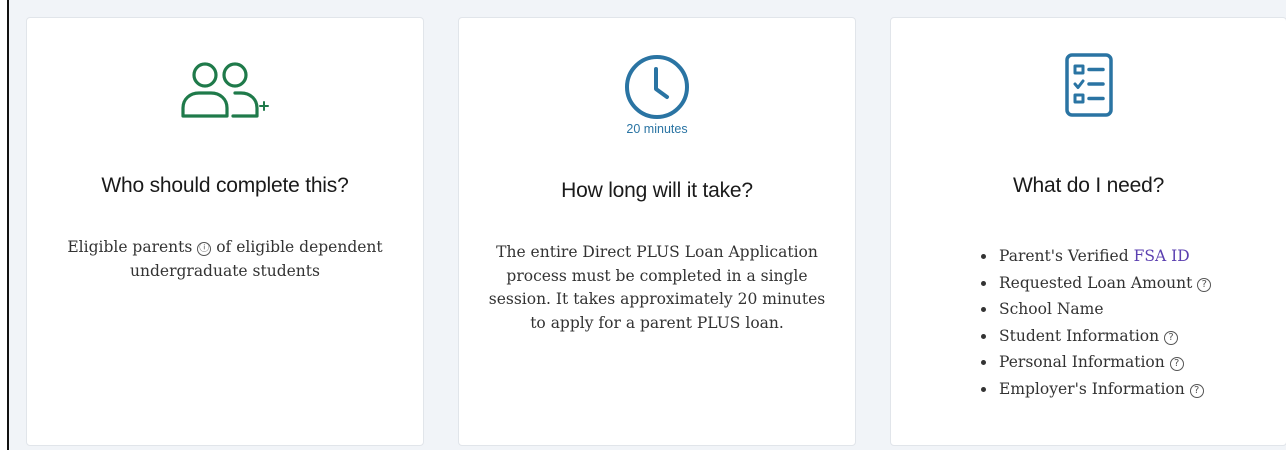 The height and width of the screenshot is (450, 1286). Describe the element at coordinates (657, 87) in the screenshot. I see `clock-icon` at that location.